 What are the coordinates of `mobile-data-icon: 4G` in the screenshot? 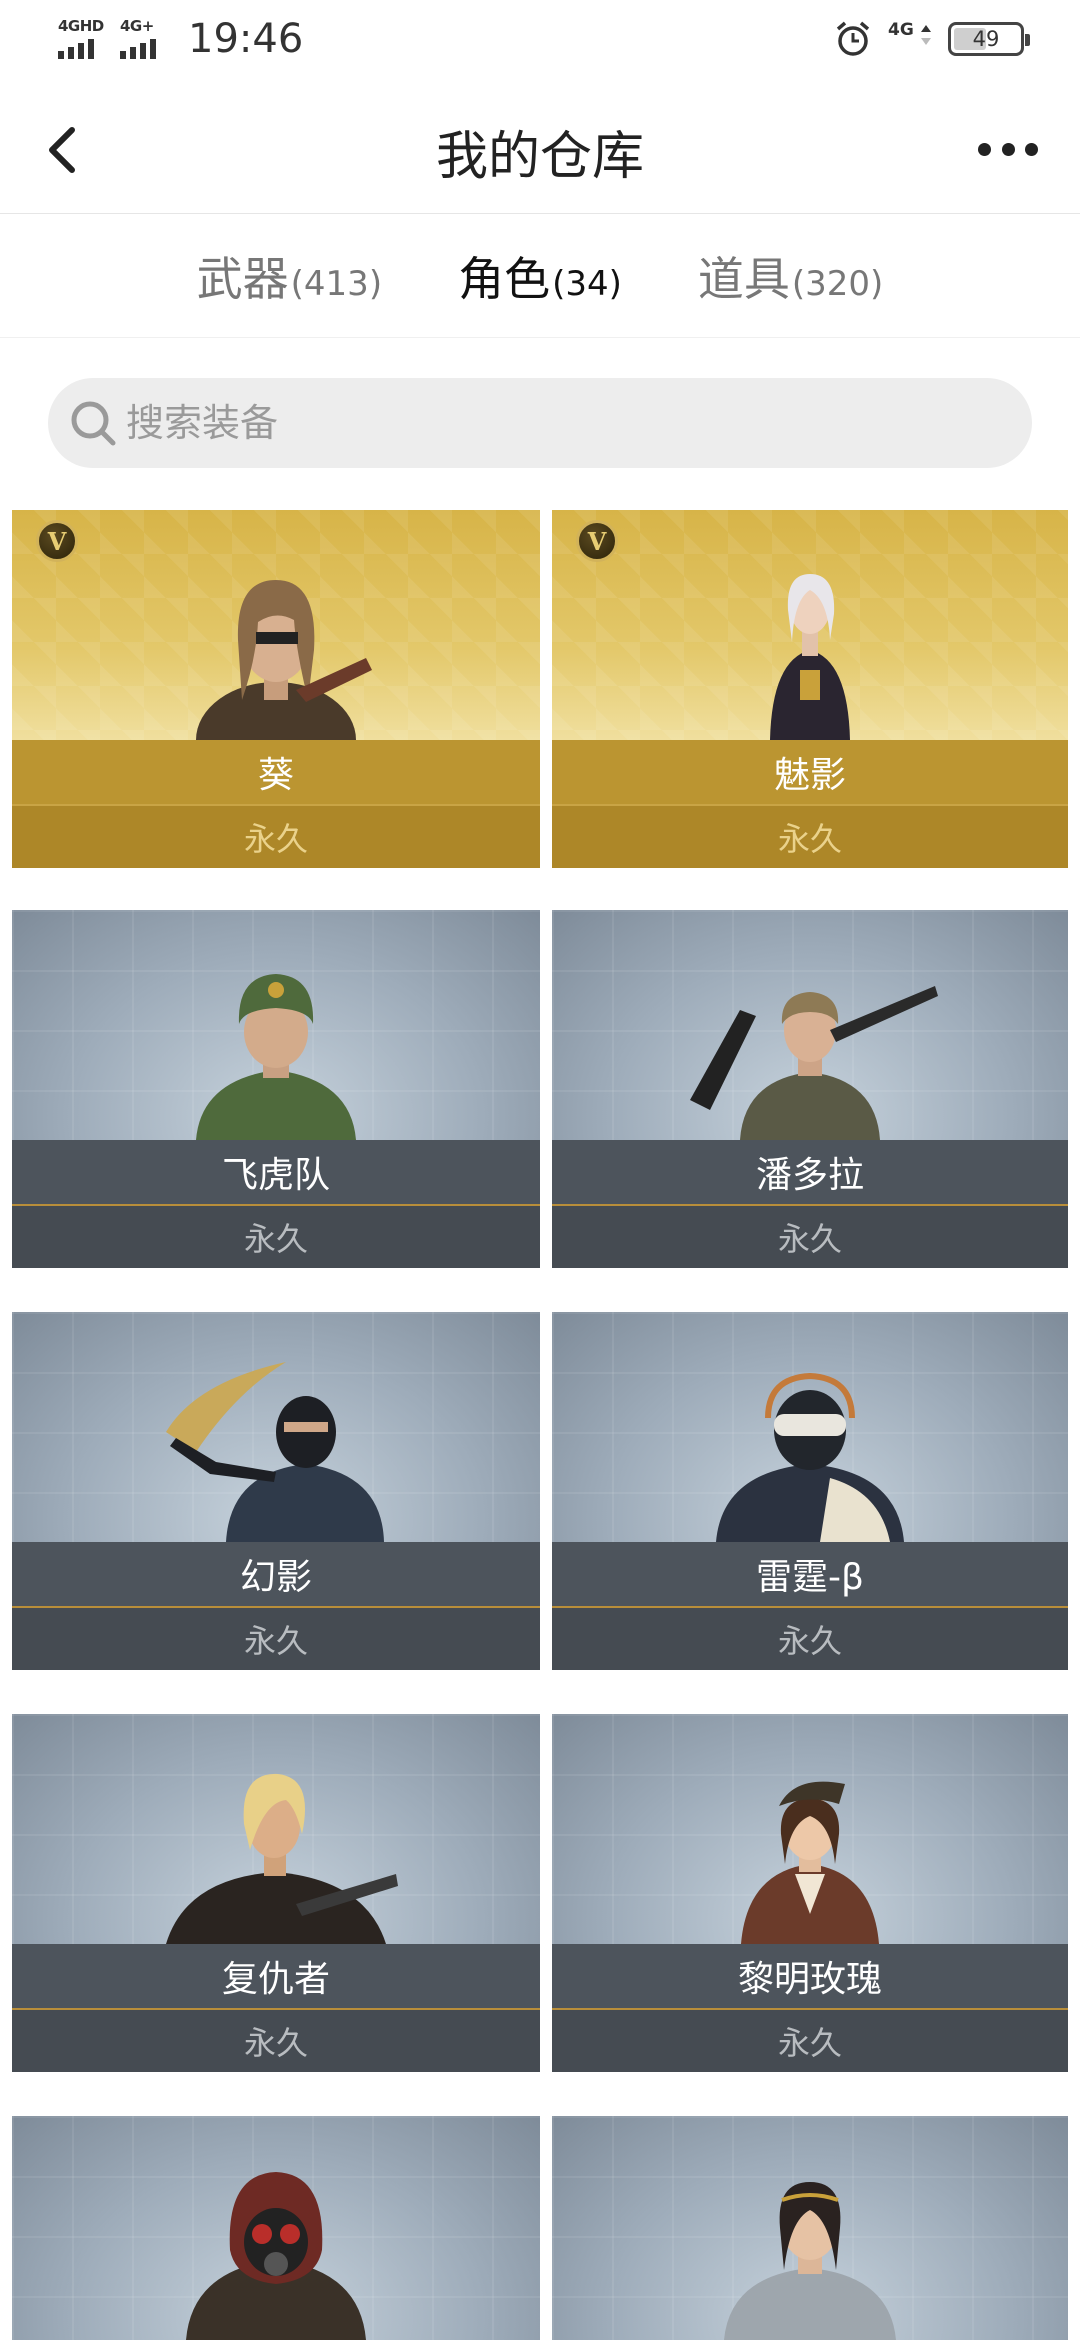 It's located at (910, 39).